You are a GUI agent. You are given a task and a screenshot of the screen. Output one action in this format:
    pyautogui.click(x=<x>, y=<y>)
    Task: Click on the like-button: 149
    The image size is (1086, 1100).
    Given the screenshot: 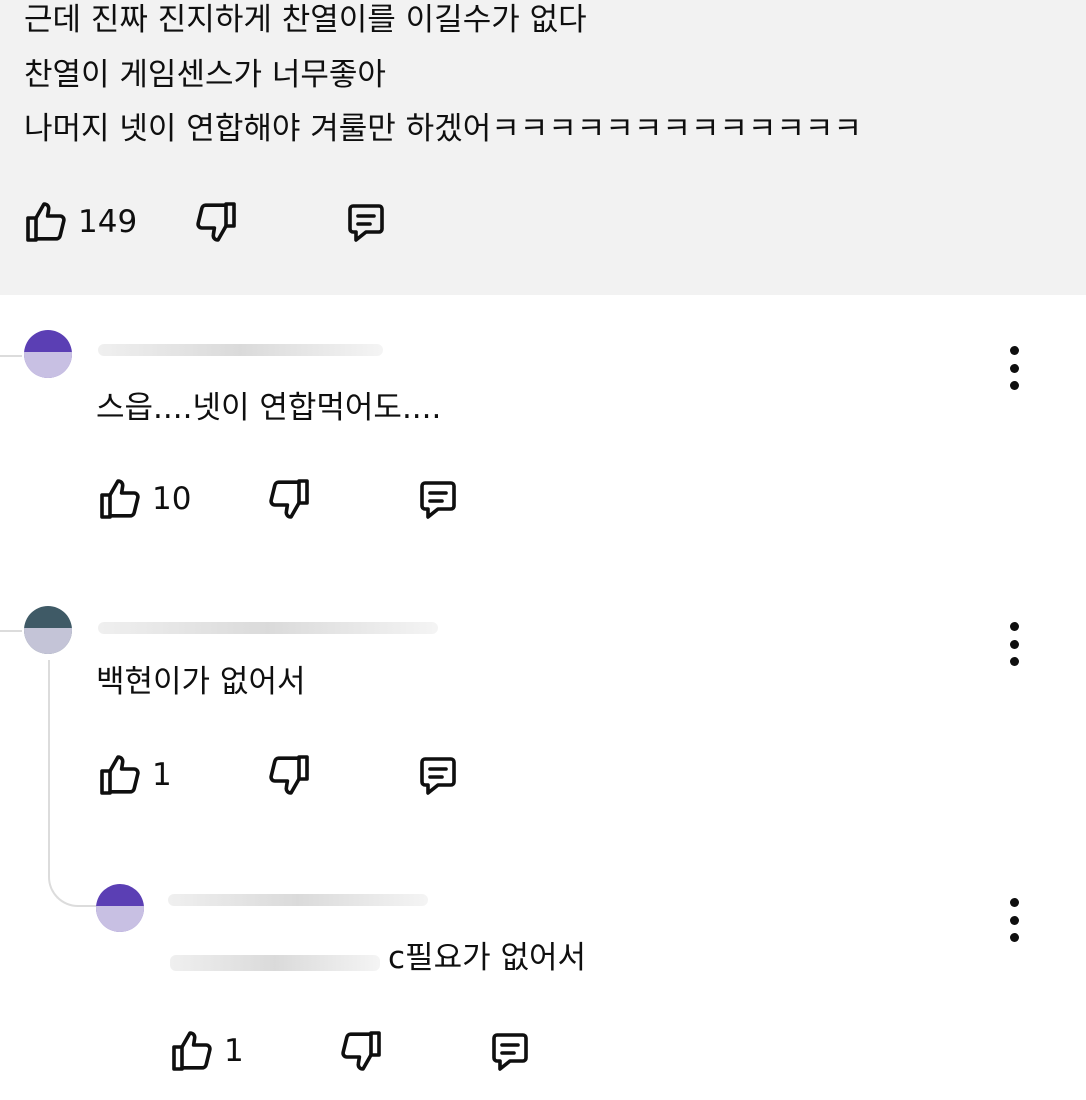 What is the action you would take?
    pyautogui.click(x=79, y=222)
    